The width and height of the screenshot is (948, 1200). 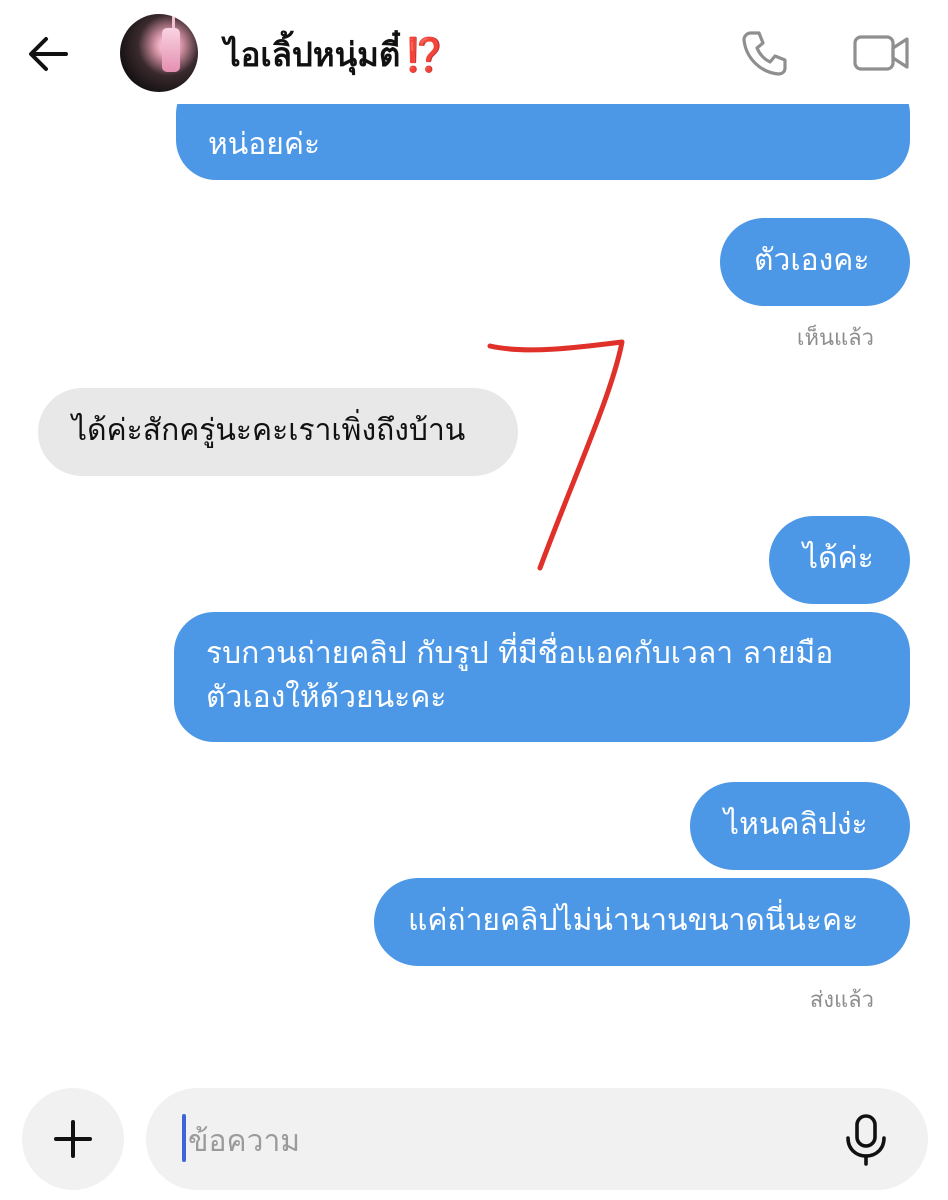 What do you see at coordinates (244, 1141) in the screenshot?
I see `message-input-placeholder: ข้อความ` at bounding box center [244, 1141].